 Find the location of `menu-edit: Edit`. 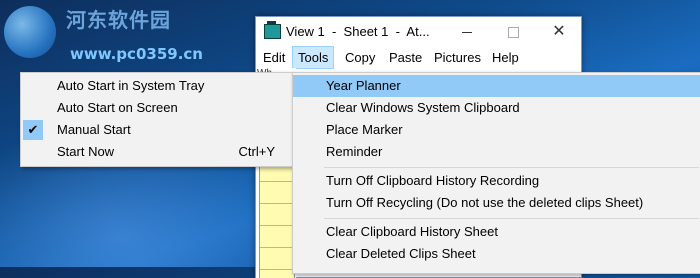

menu-edit: Edit is located at coordinates (274, 57).